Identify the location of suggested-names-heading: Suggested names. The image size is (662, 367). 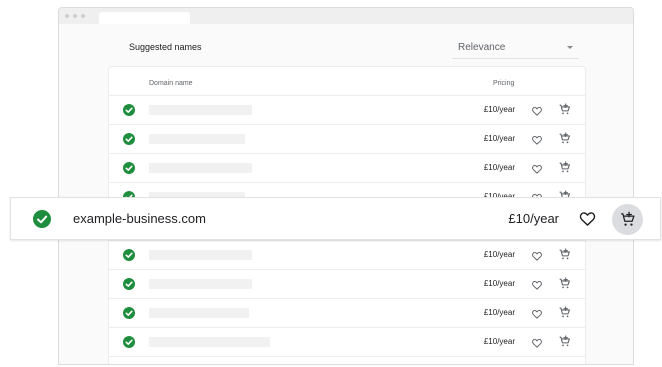
(165, 47).